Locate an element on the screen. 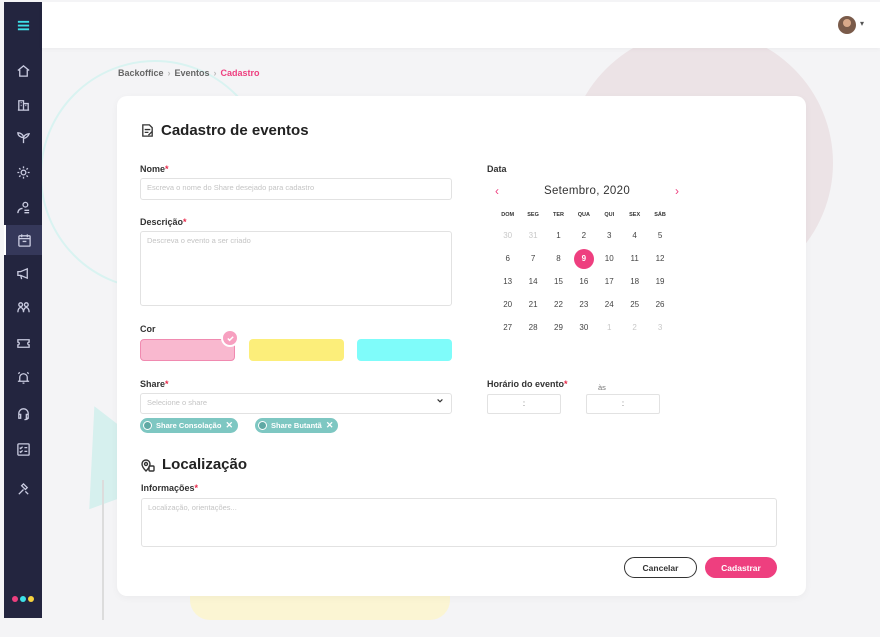 This screenshot has width=880, height=637. calendar-day: 24 is located at coordinates (609, 306).